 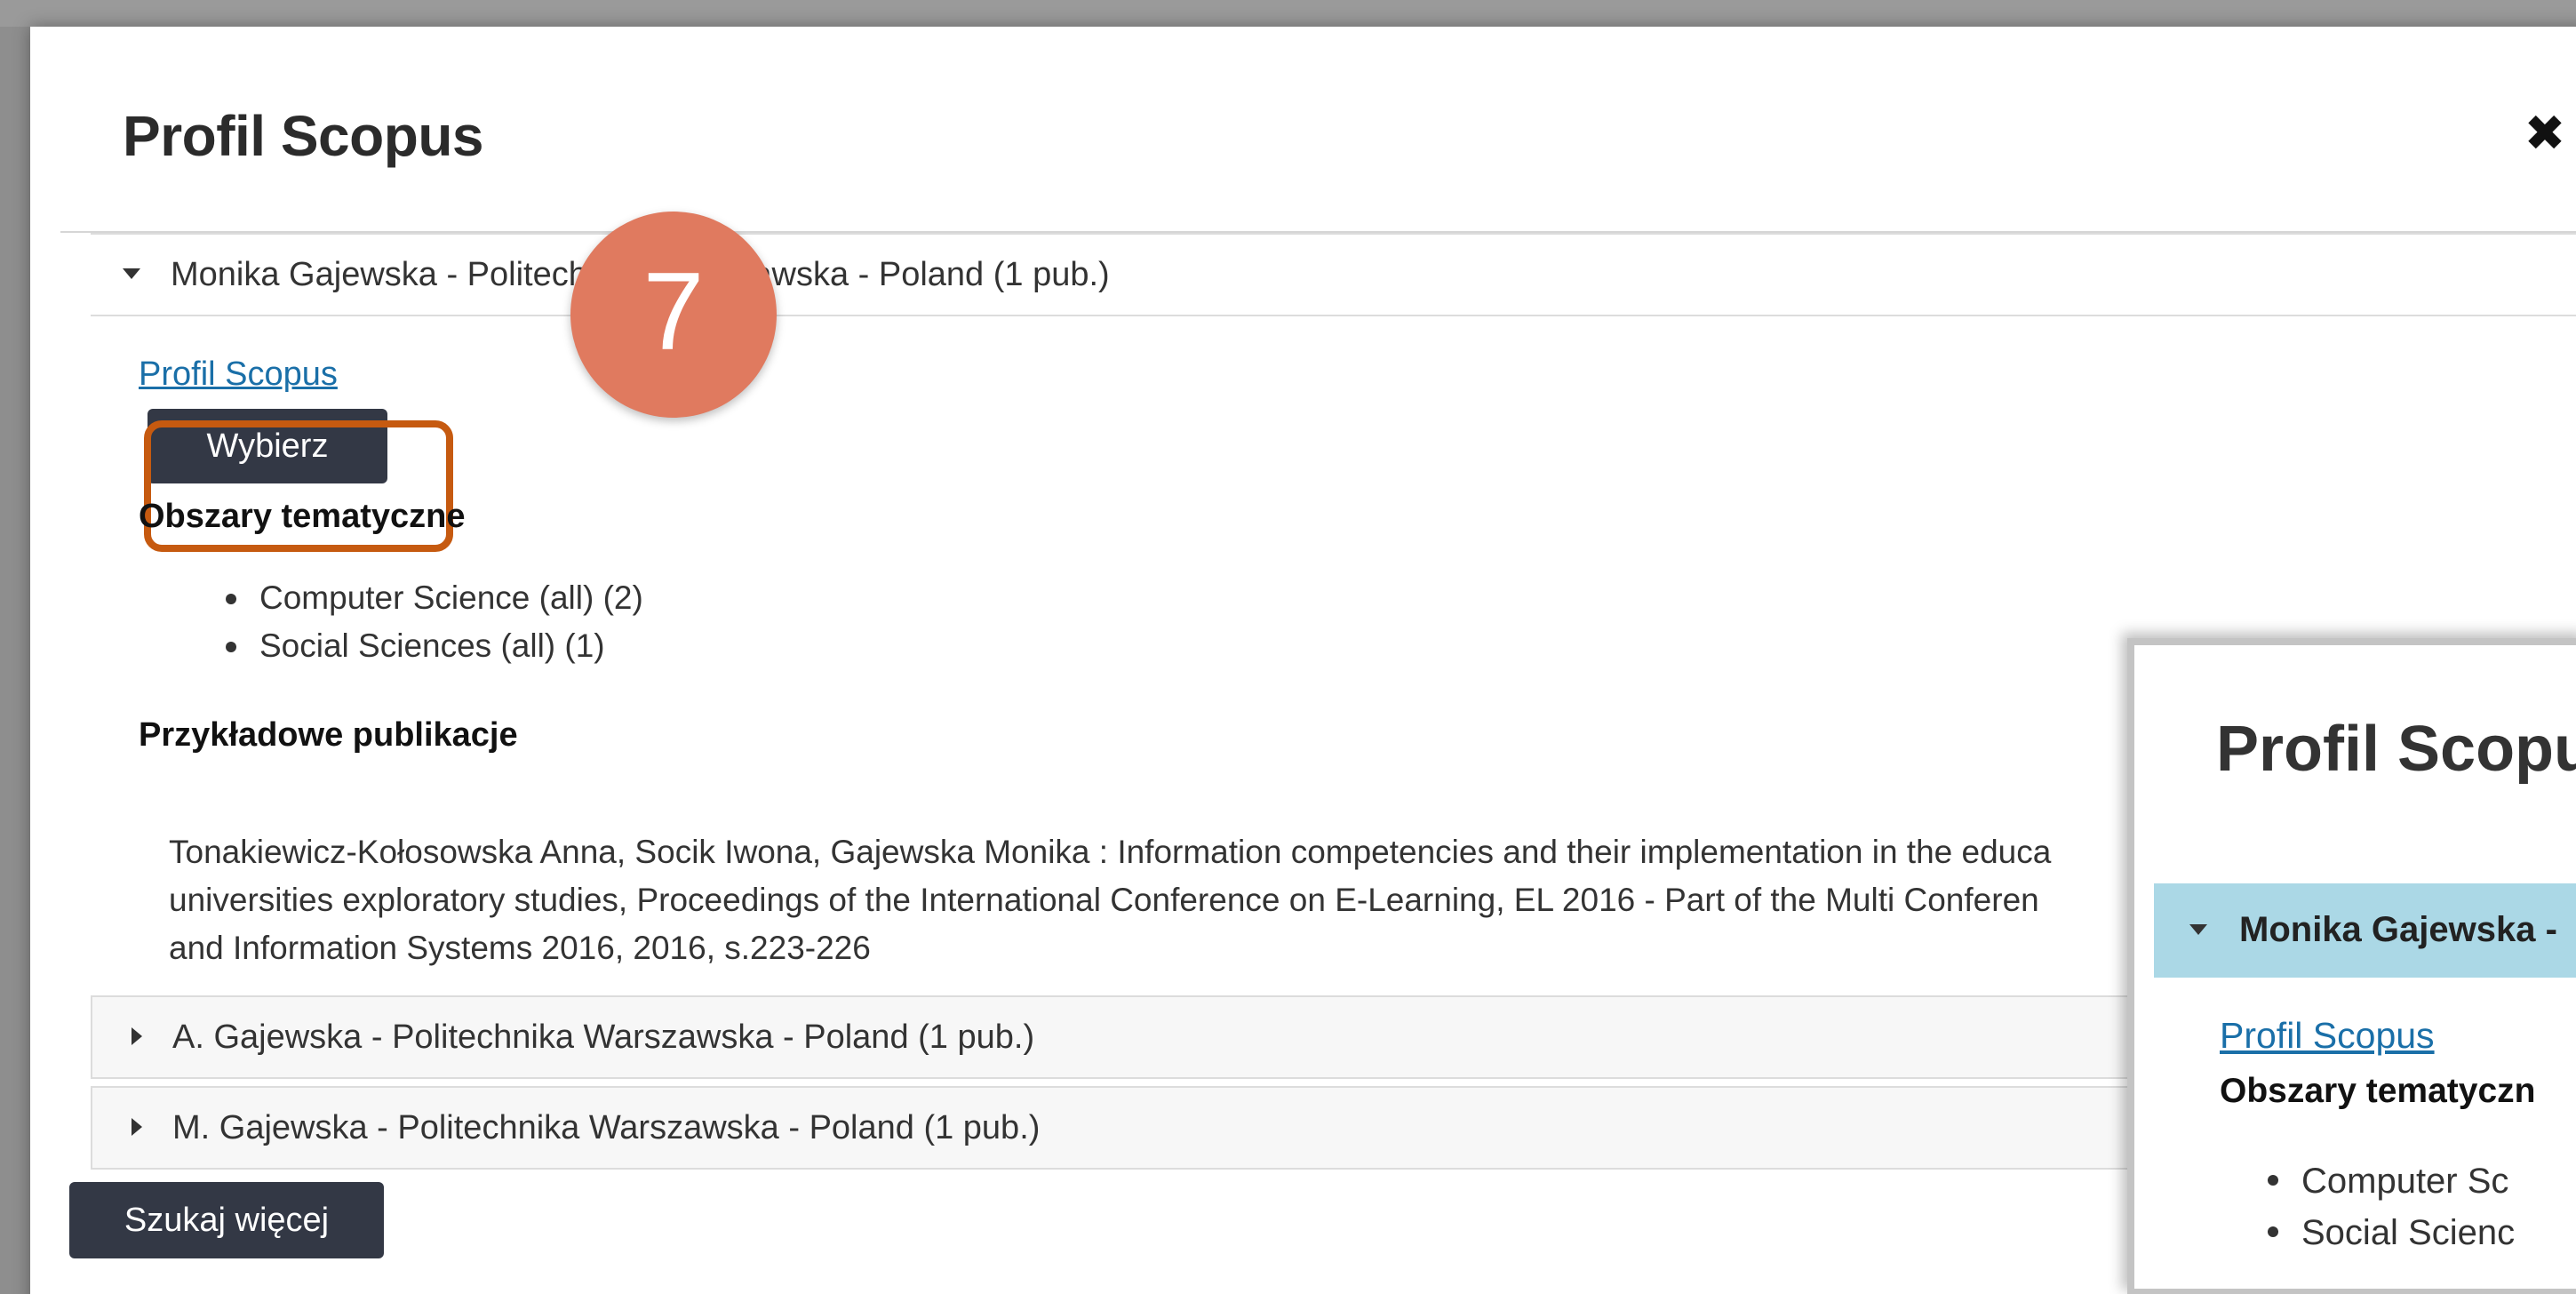 What do you see at coordinates (2391, 1232) in the screenshot?
I see `list-item: Social Scienc` at bounding box center [2391, 1232].